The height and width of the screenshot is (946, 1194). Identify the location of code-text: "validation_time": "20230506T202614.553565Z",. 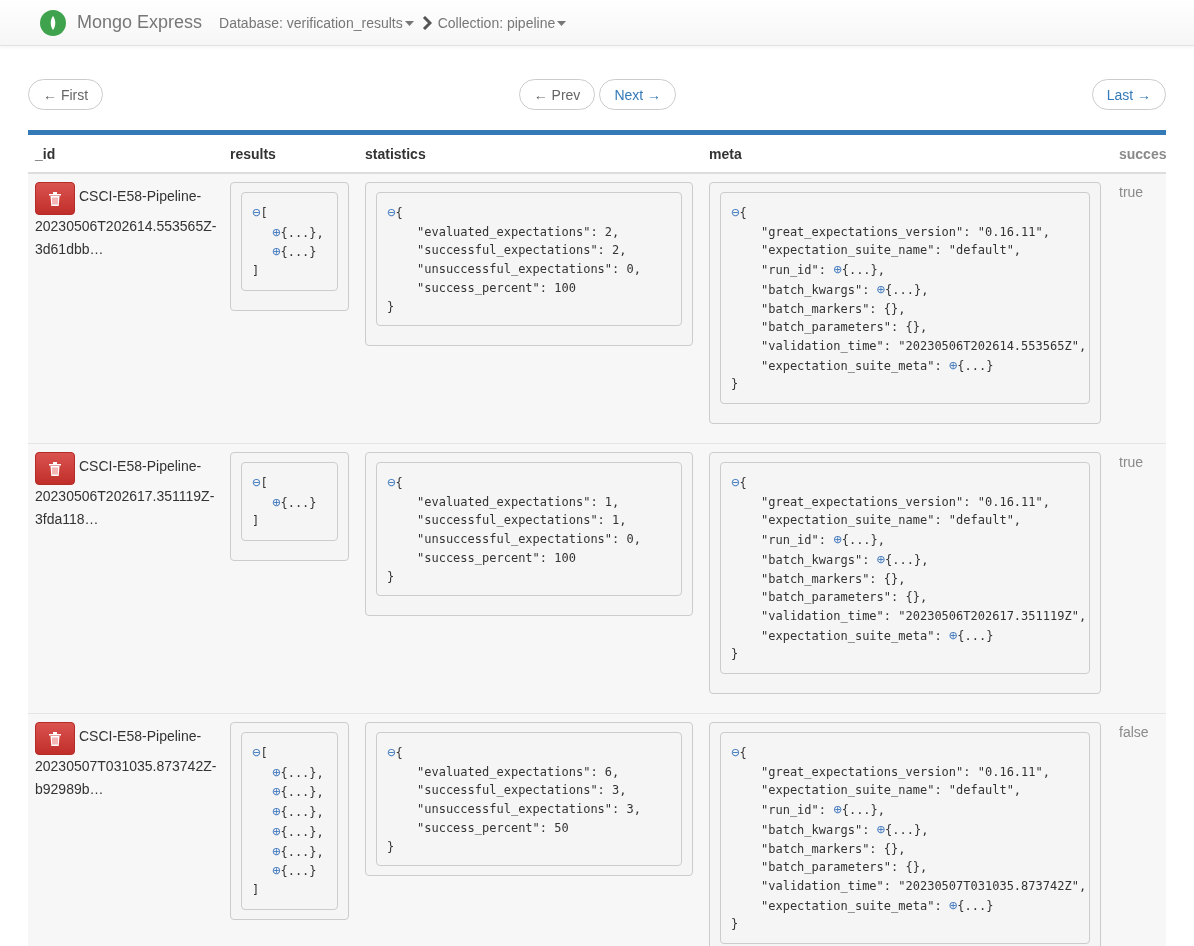
(924, 345).